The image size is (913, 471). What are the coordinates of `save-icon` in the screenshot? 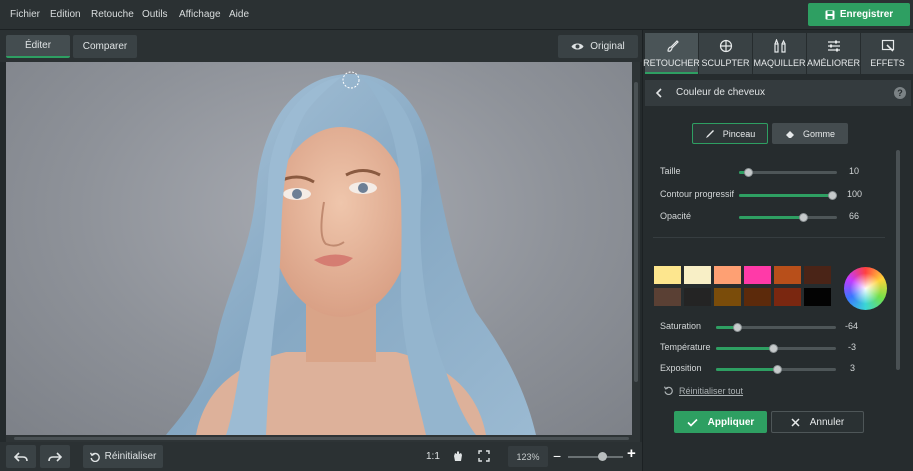 It's located at (830, 14).